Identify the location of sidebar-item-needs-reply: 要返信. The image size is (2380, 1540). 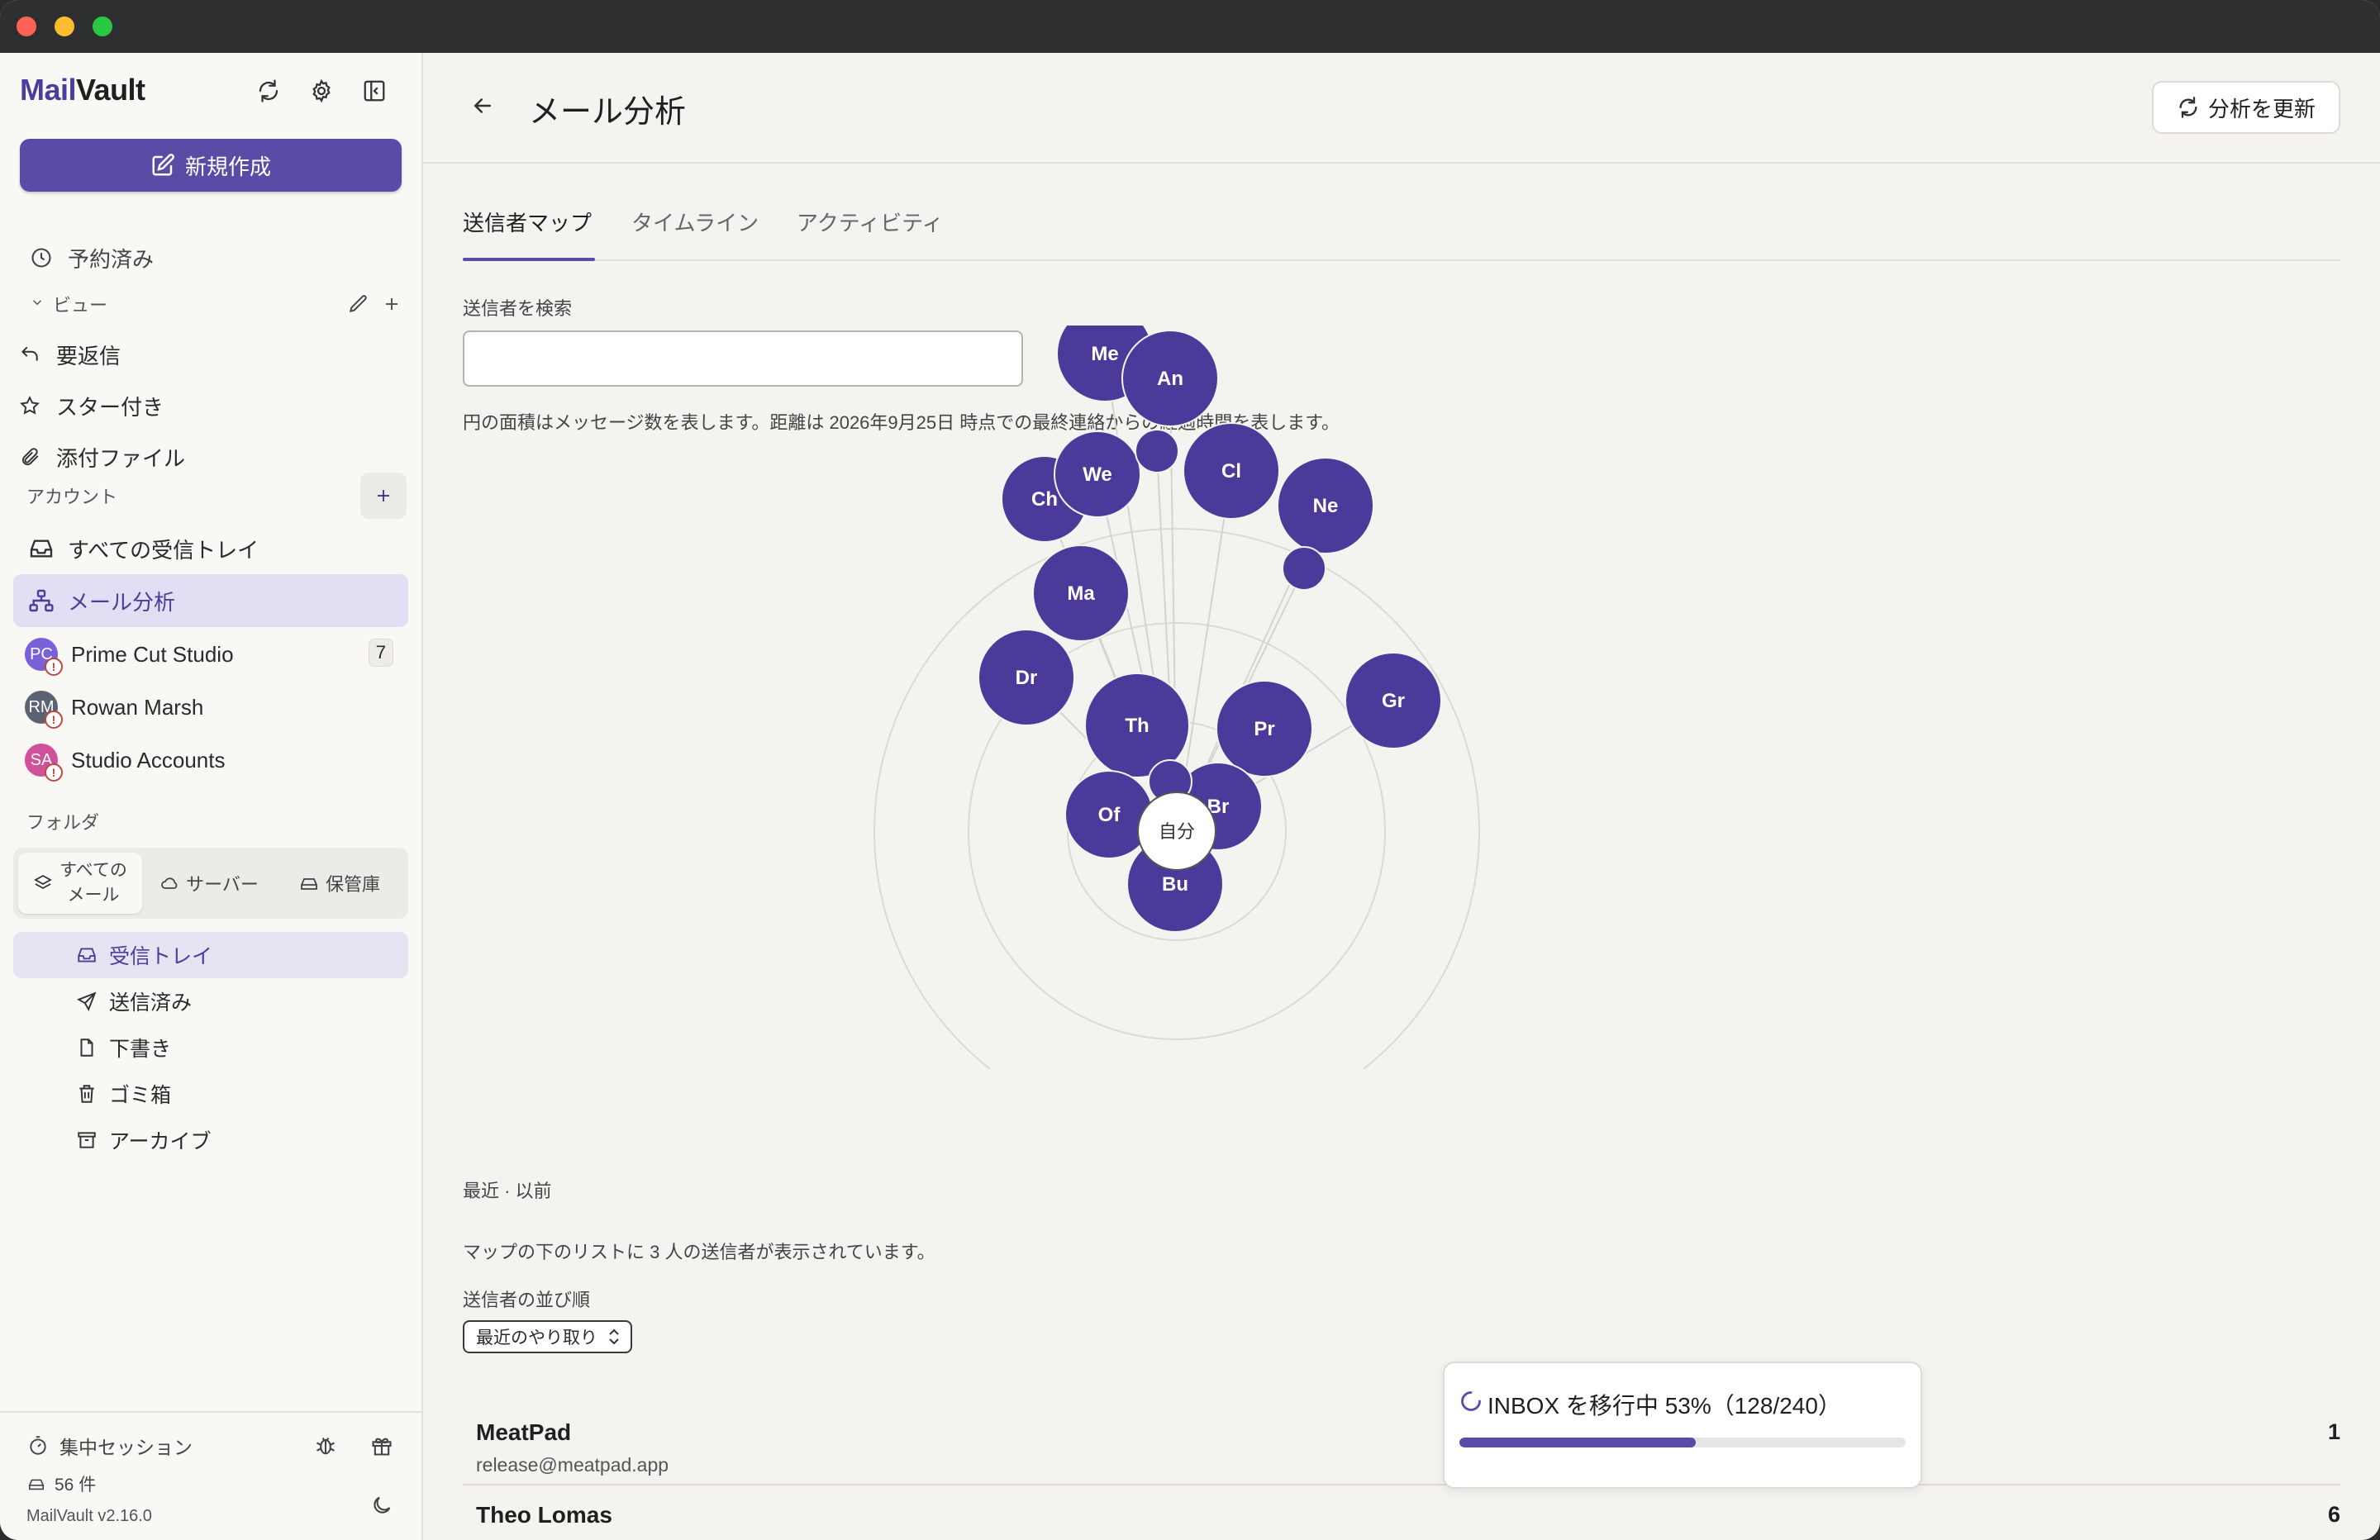
(210, 354).